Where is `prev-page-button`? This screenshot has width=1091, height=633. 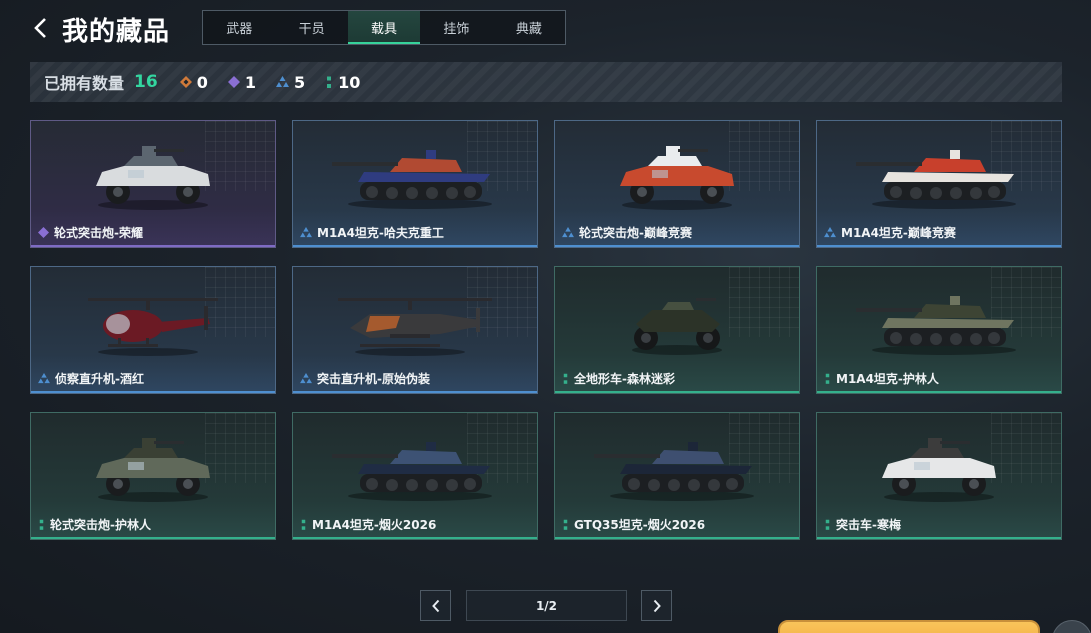 prev-page-button is located at coordinates (435, 605).